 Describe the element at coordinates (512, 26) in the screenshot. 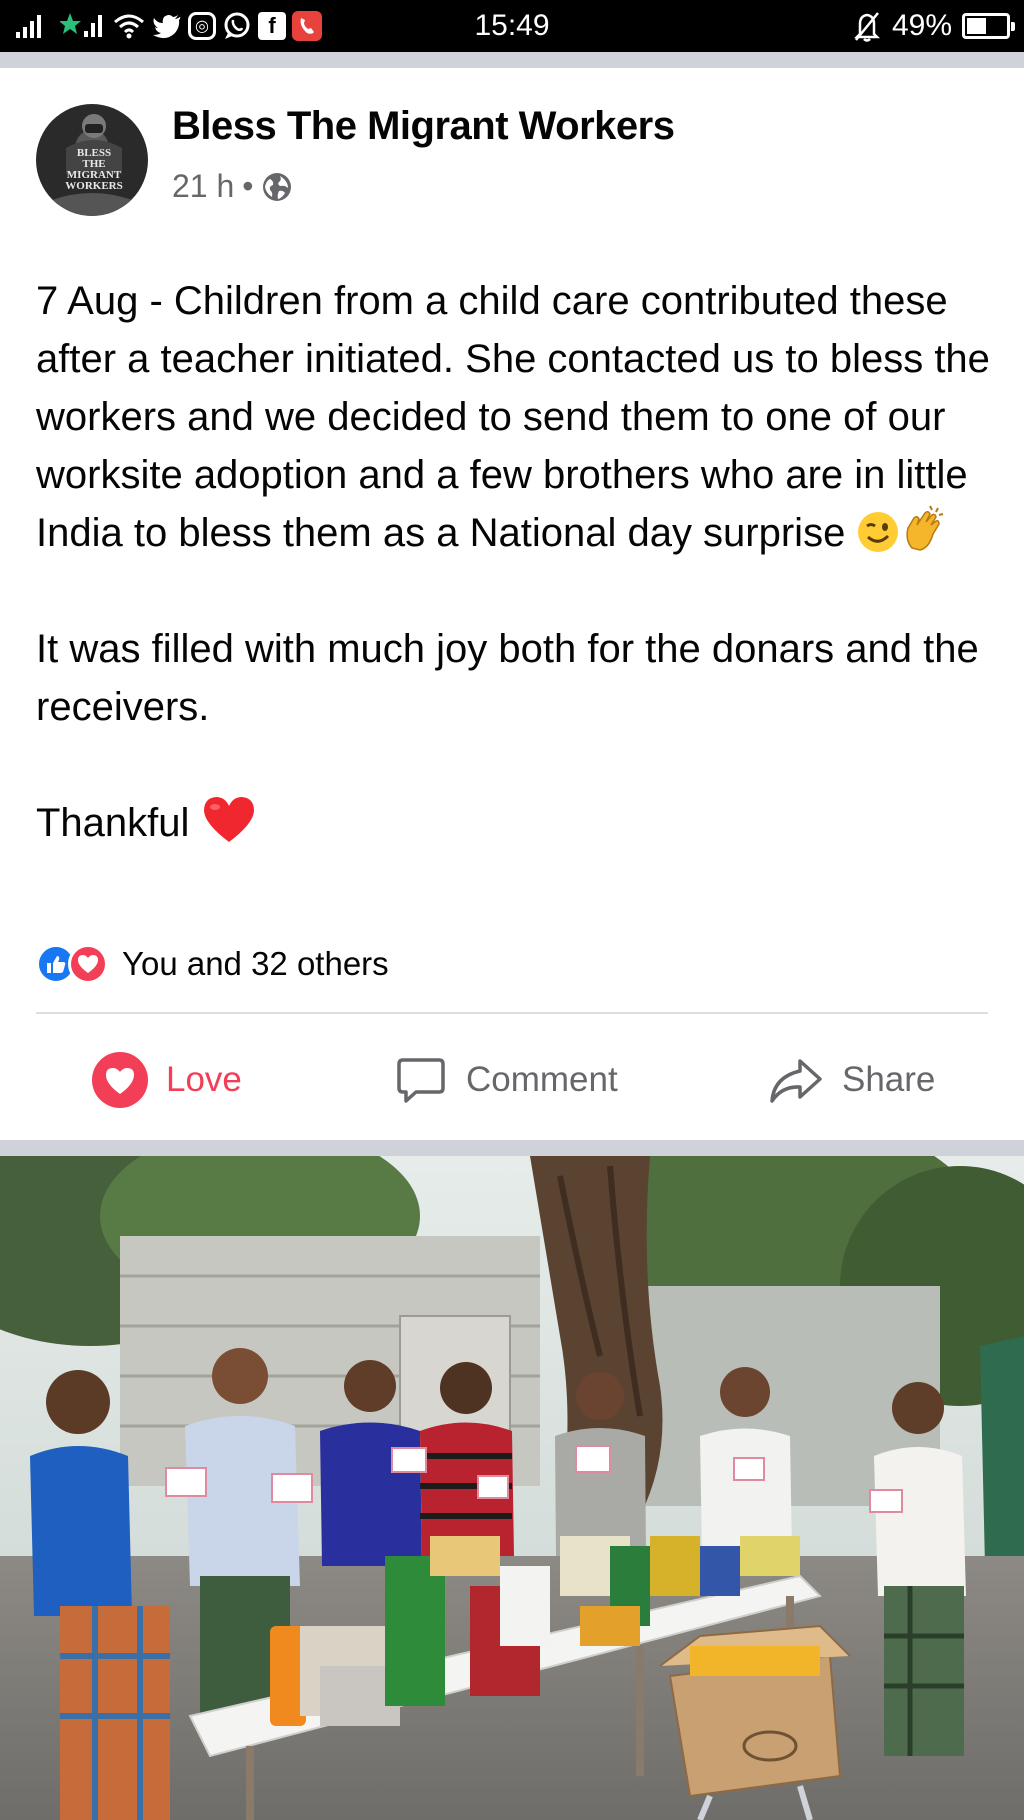

I see `status-bar: ◎ f 15:49 49%` at that location.